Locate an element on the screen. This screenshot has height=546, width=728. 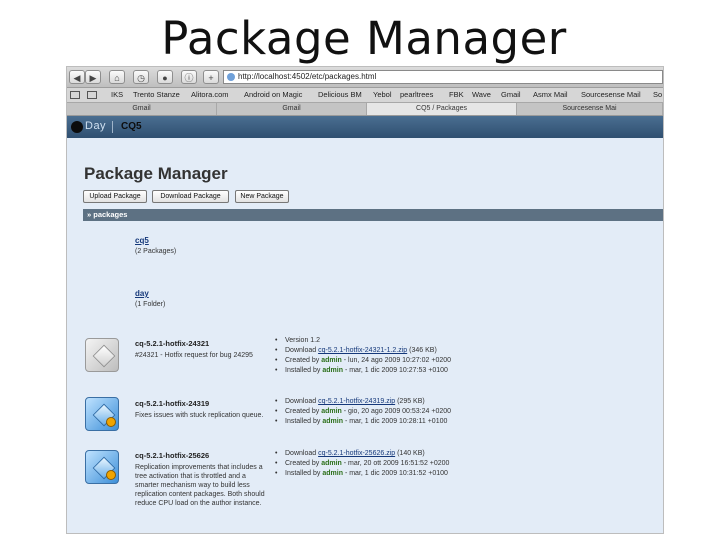
created-date: - mar, 20 ott 2009 16:51:52 +0200 is located at coordinates (396, 463).